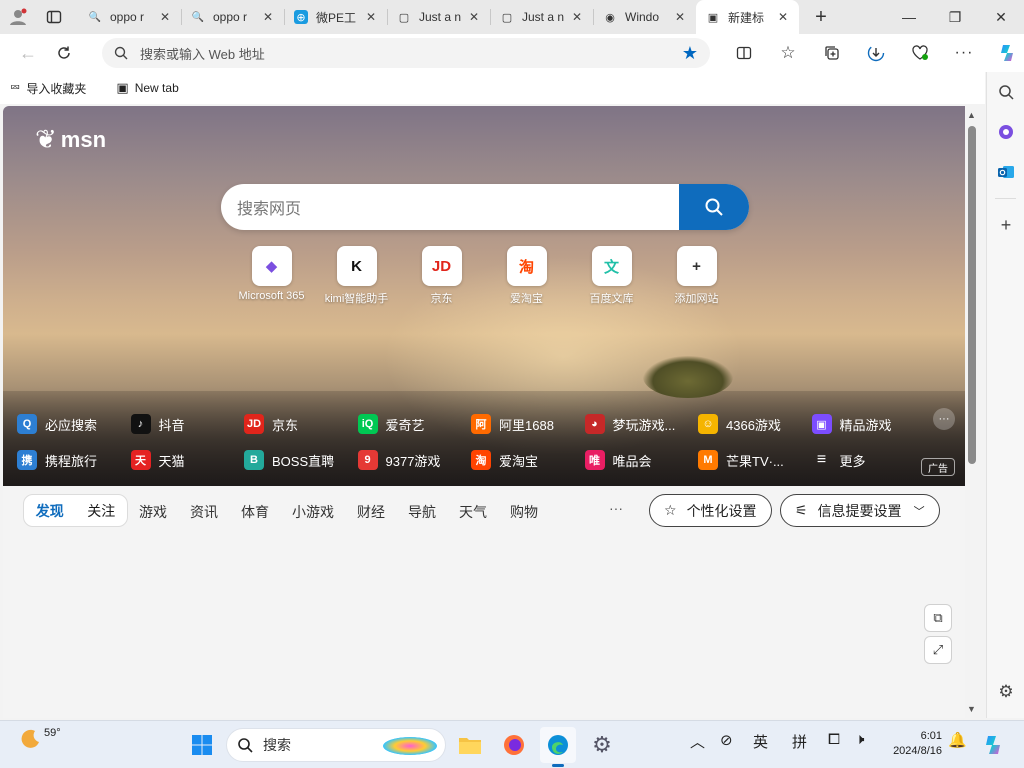  I want to click on minimize-button: —, so click(909, 17).